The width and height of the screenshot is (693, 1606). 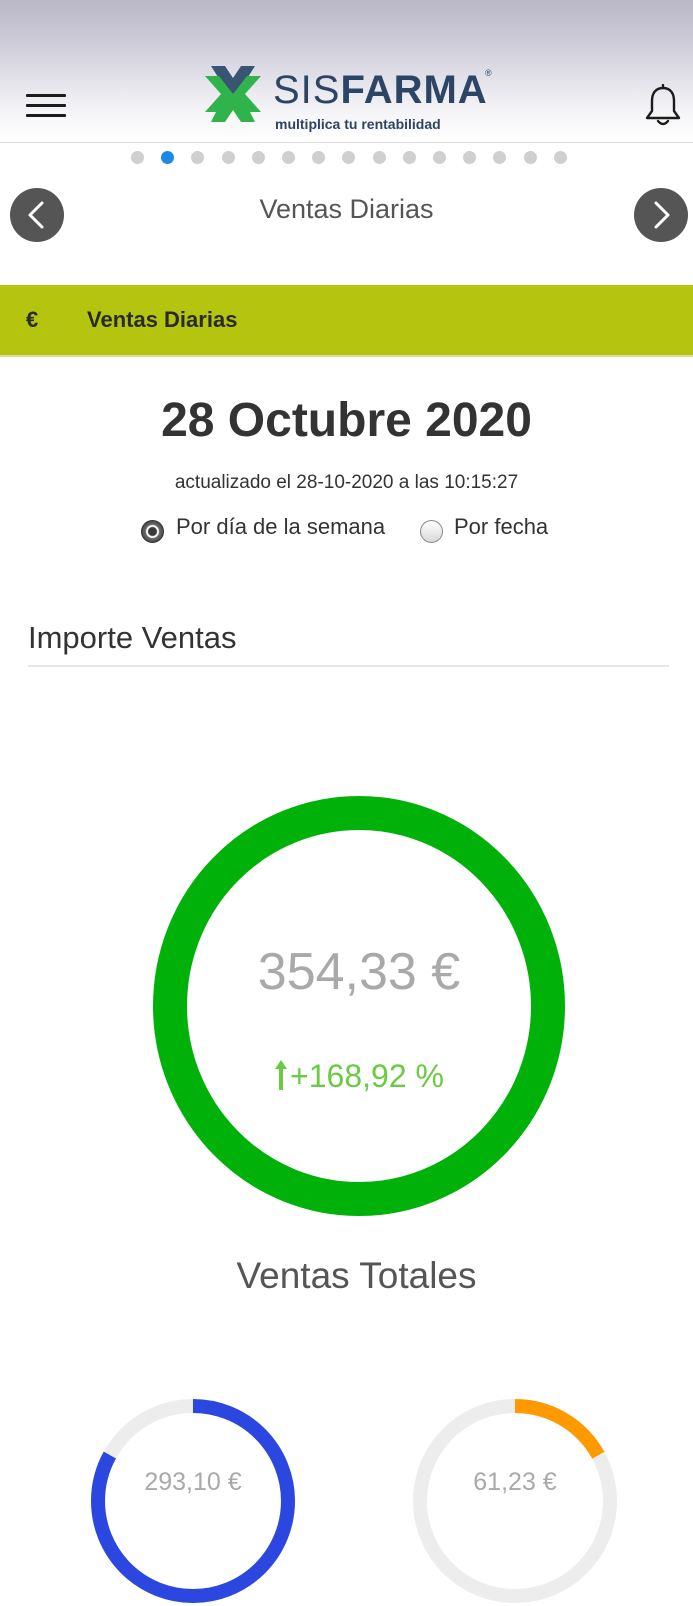 What do you see at coordinates (356, 1275) in the screenshot?
I see `ventas-totales-caption: Ventas Totales` at bounding box center [356, 1275].